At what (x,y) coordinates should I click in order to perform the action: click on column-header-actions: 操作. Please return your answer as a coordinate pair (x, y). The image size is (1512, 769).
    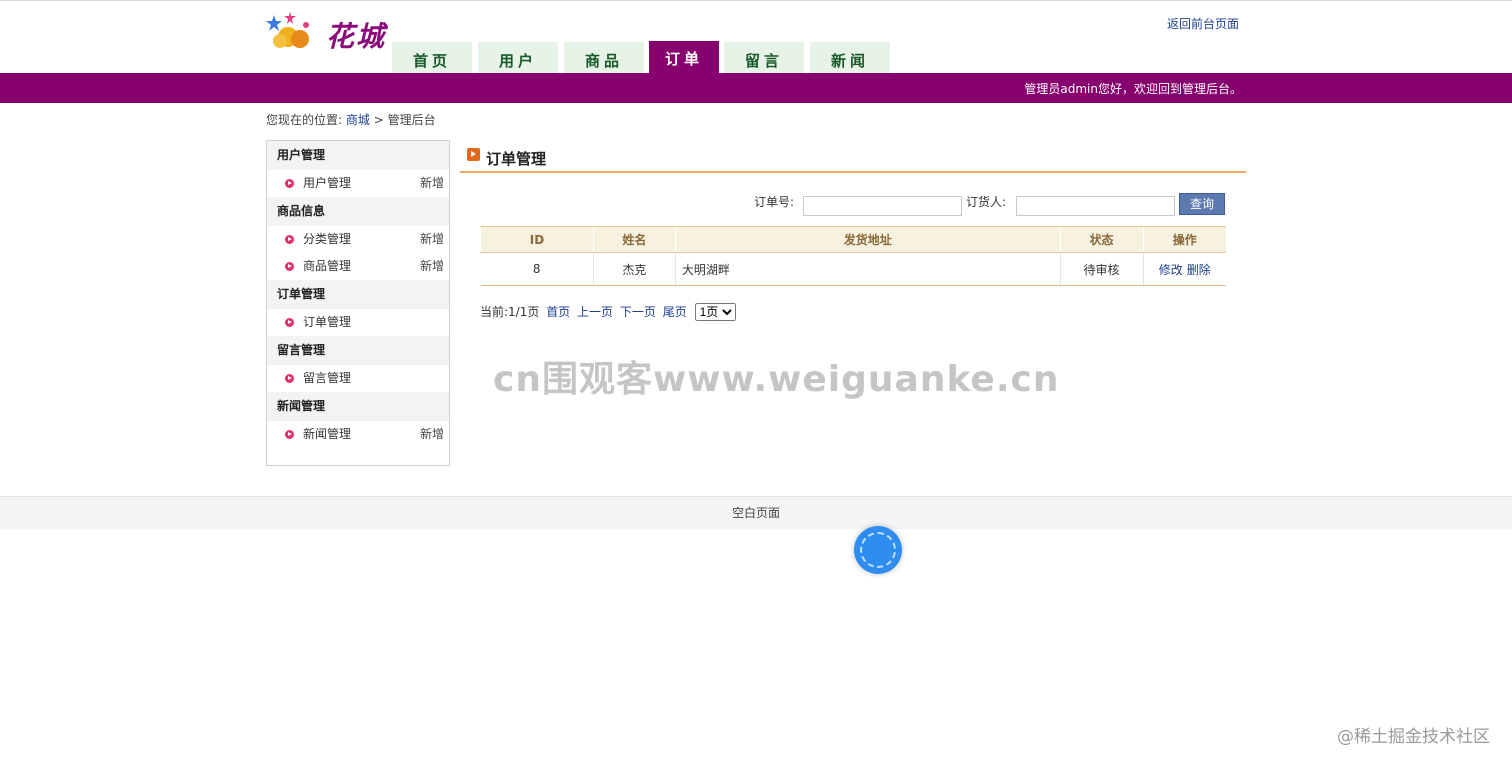
    Looking at the image, I should click on (1184, 239).